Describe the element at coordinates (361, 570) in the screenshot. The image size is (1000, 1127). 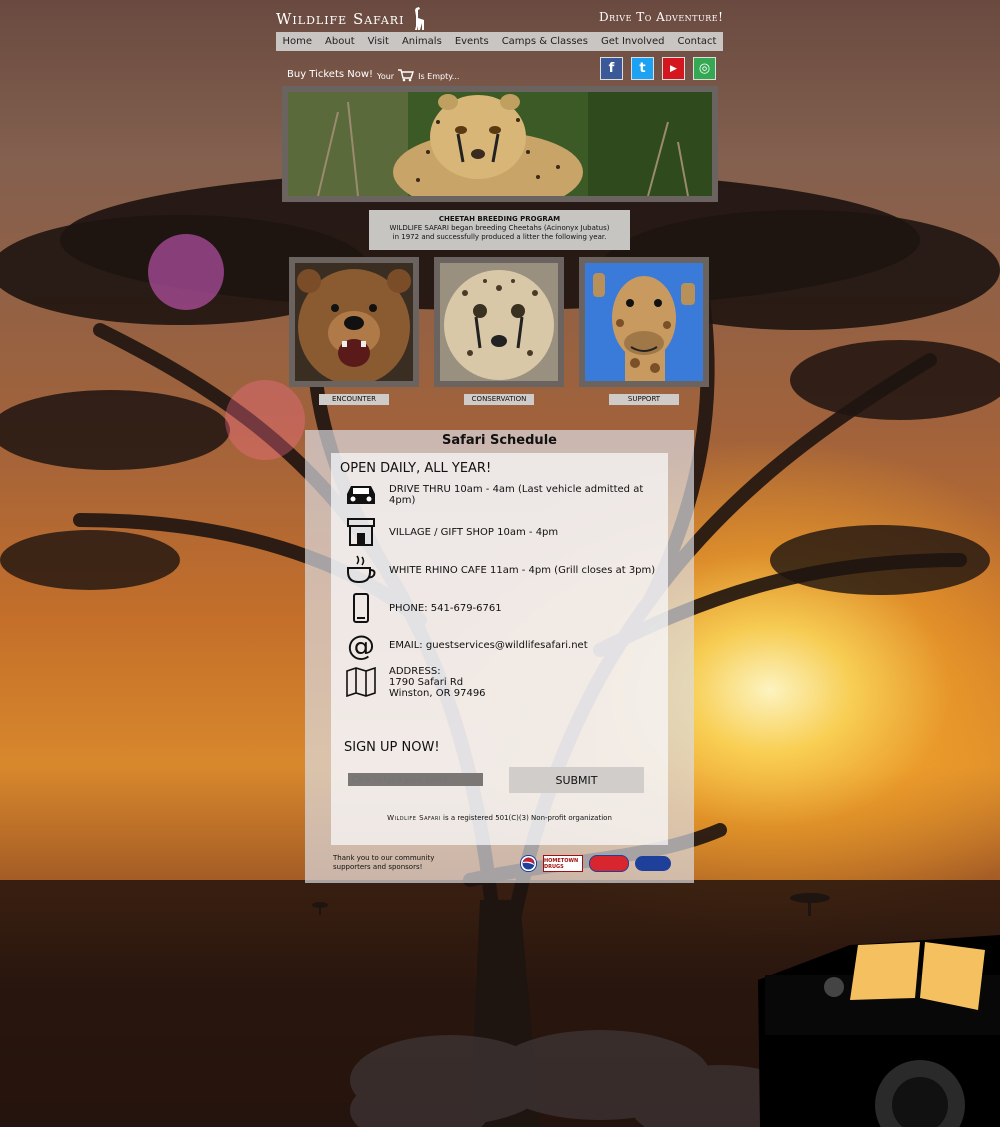
I see `coffee-cup-icon` at that location.